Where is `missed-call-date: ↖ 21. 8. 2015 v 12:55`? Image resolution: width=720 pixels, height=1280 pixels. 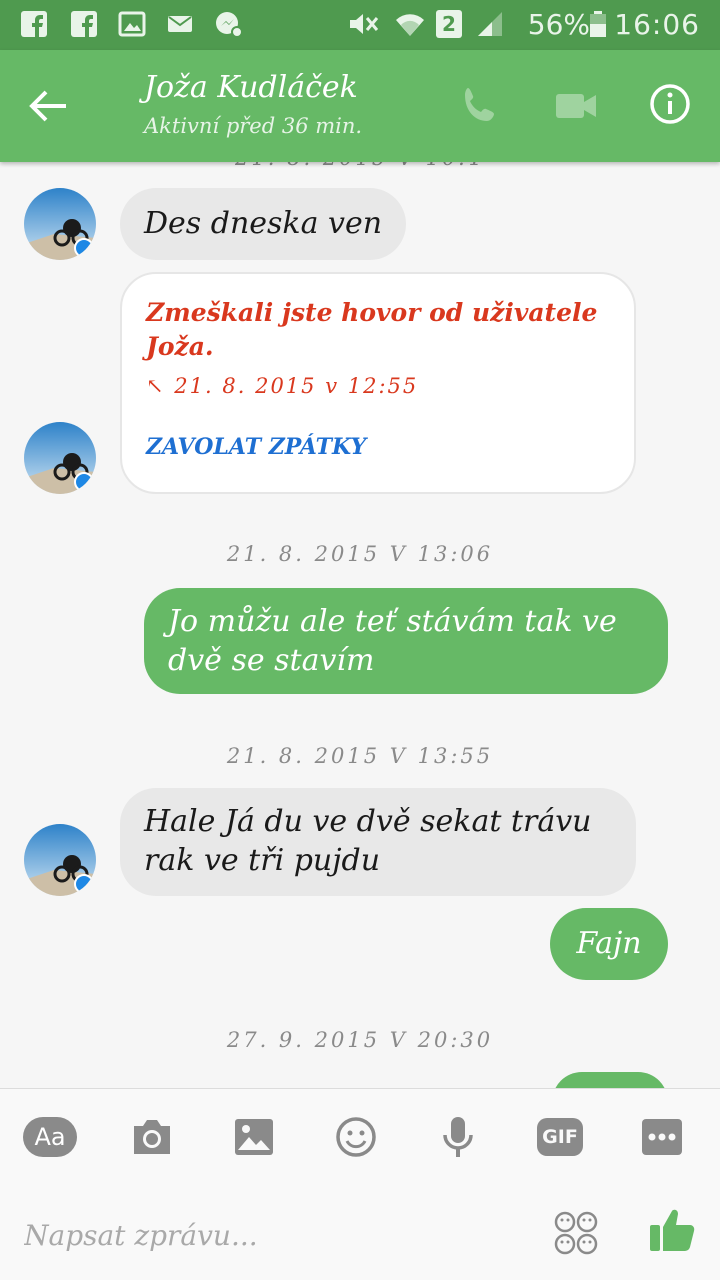
missed-call-date: ↖ 21. 8. 2015 v 12:55 is located at coordinates (282, 386).